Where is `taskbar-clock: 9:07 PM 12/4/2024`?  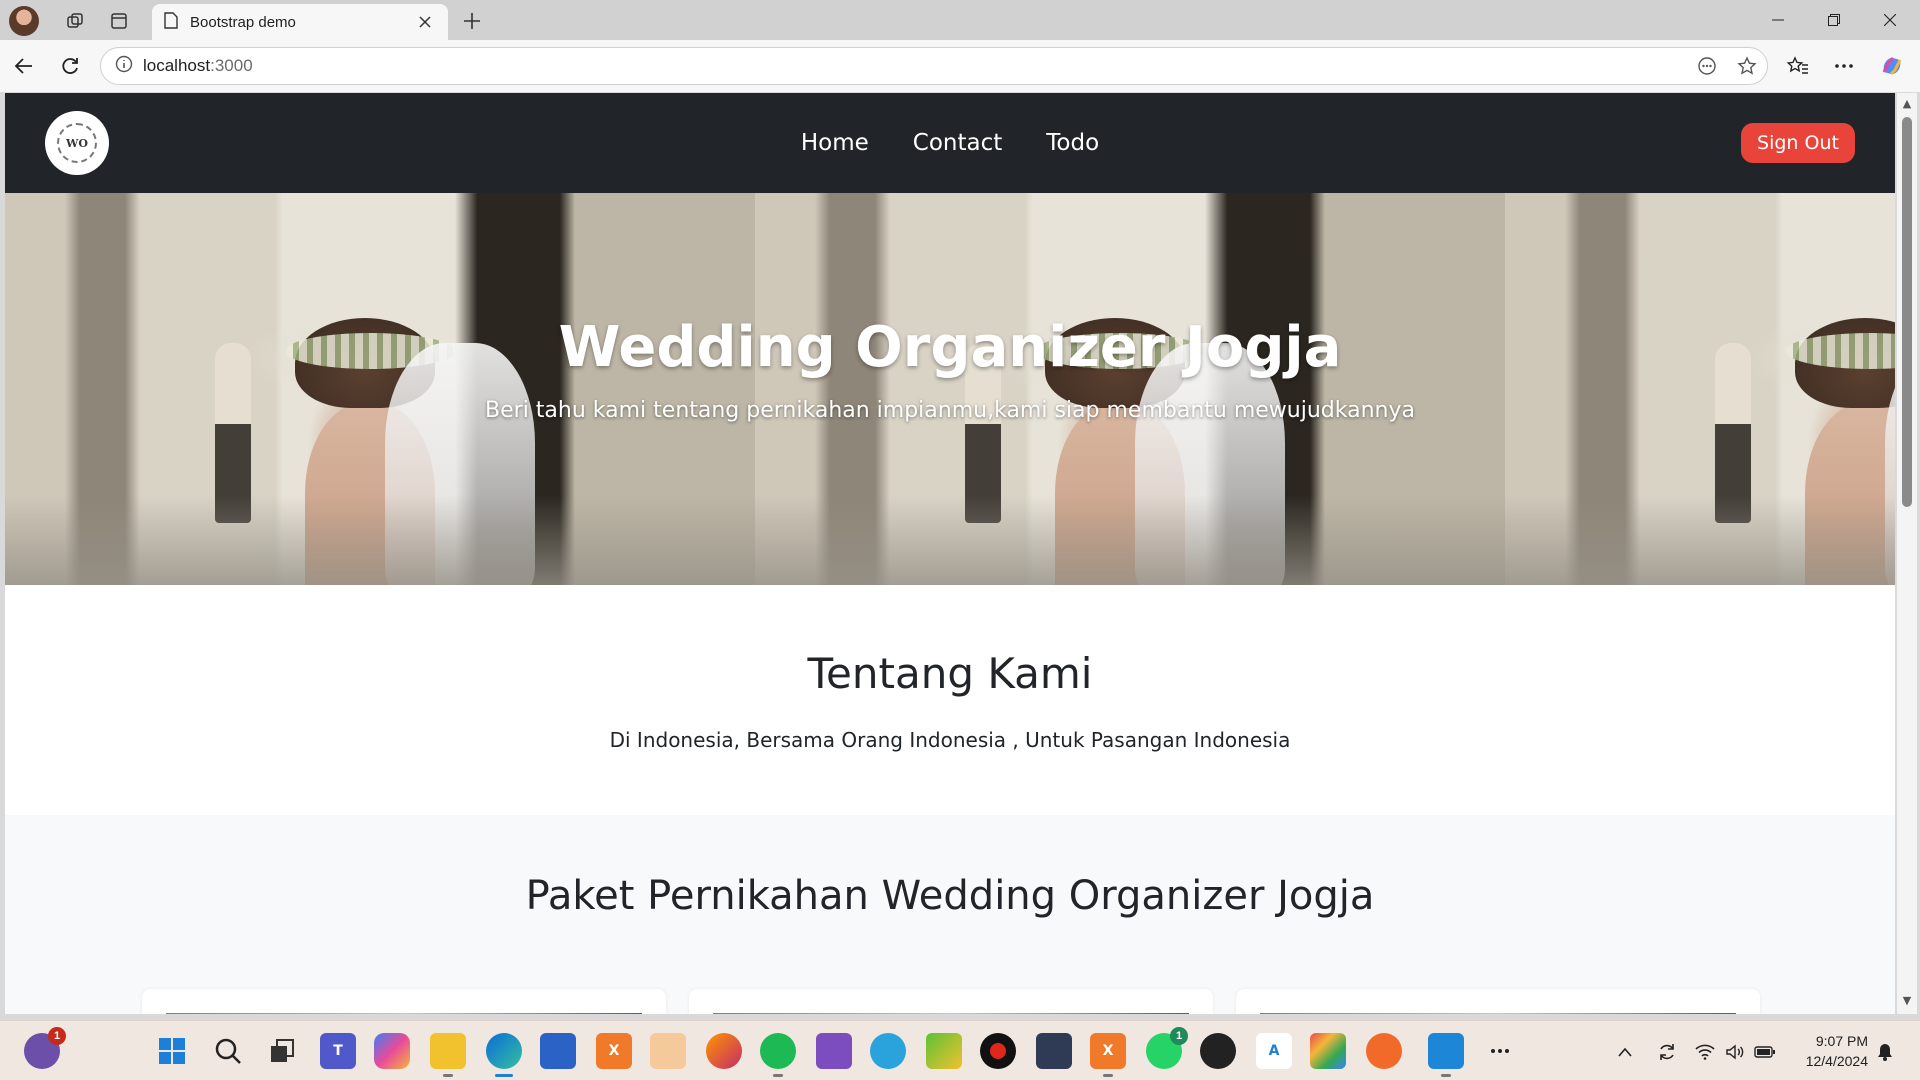
taskbar-clock: 9:07 PM 12/4/2024 is located at coordinates (1826, 1051).